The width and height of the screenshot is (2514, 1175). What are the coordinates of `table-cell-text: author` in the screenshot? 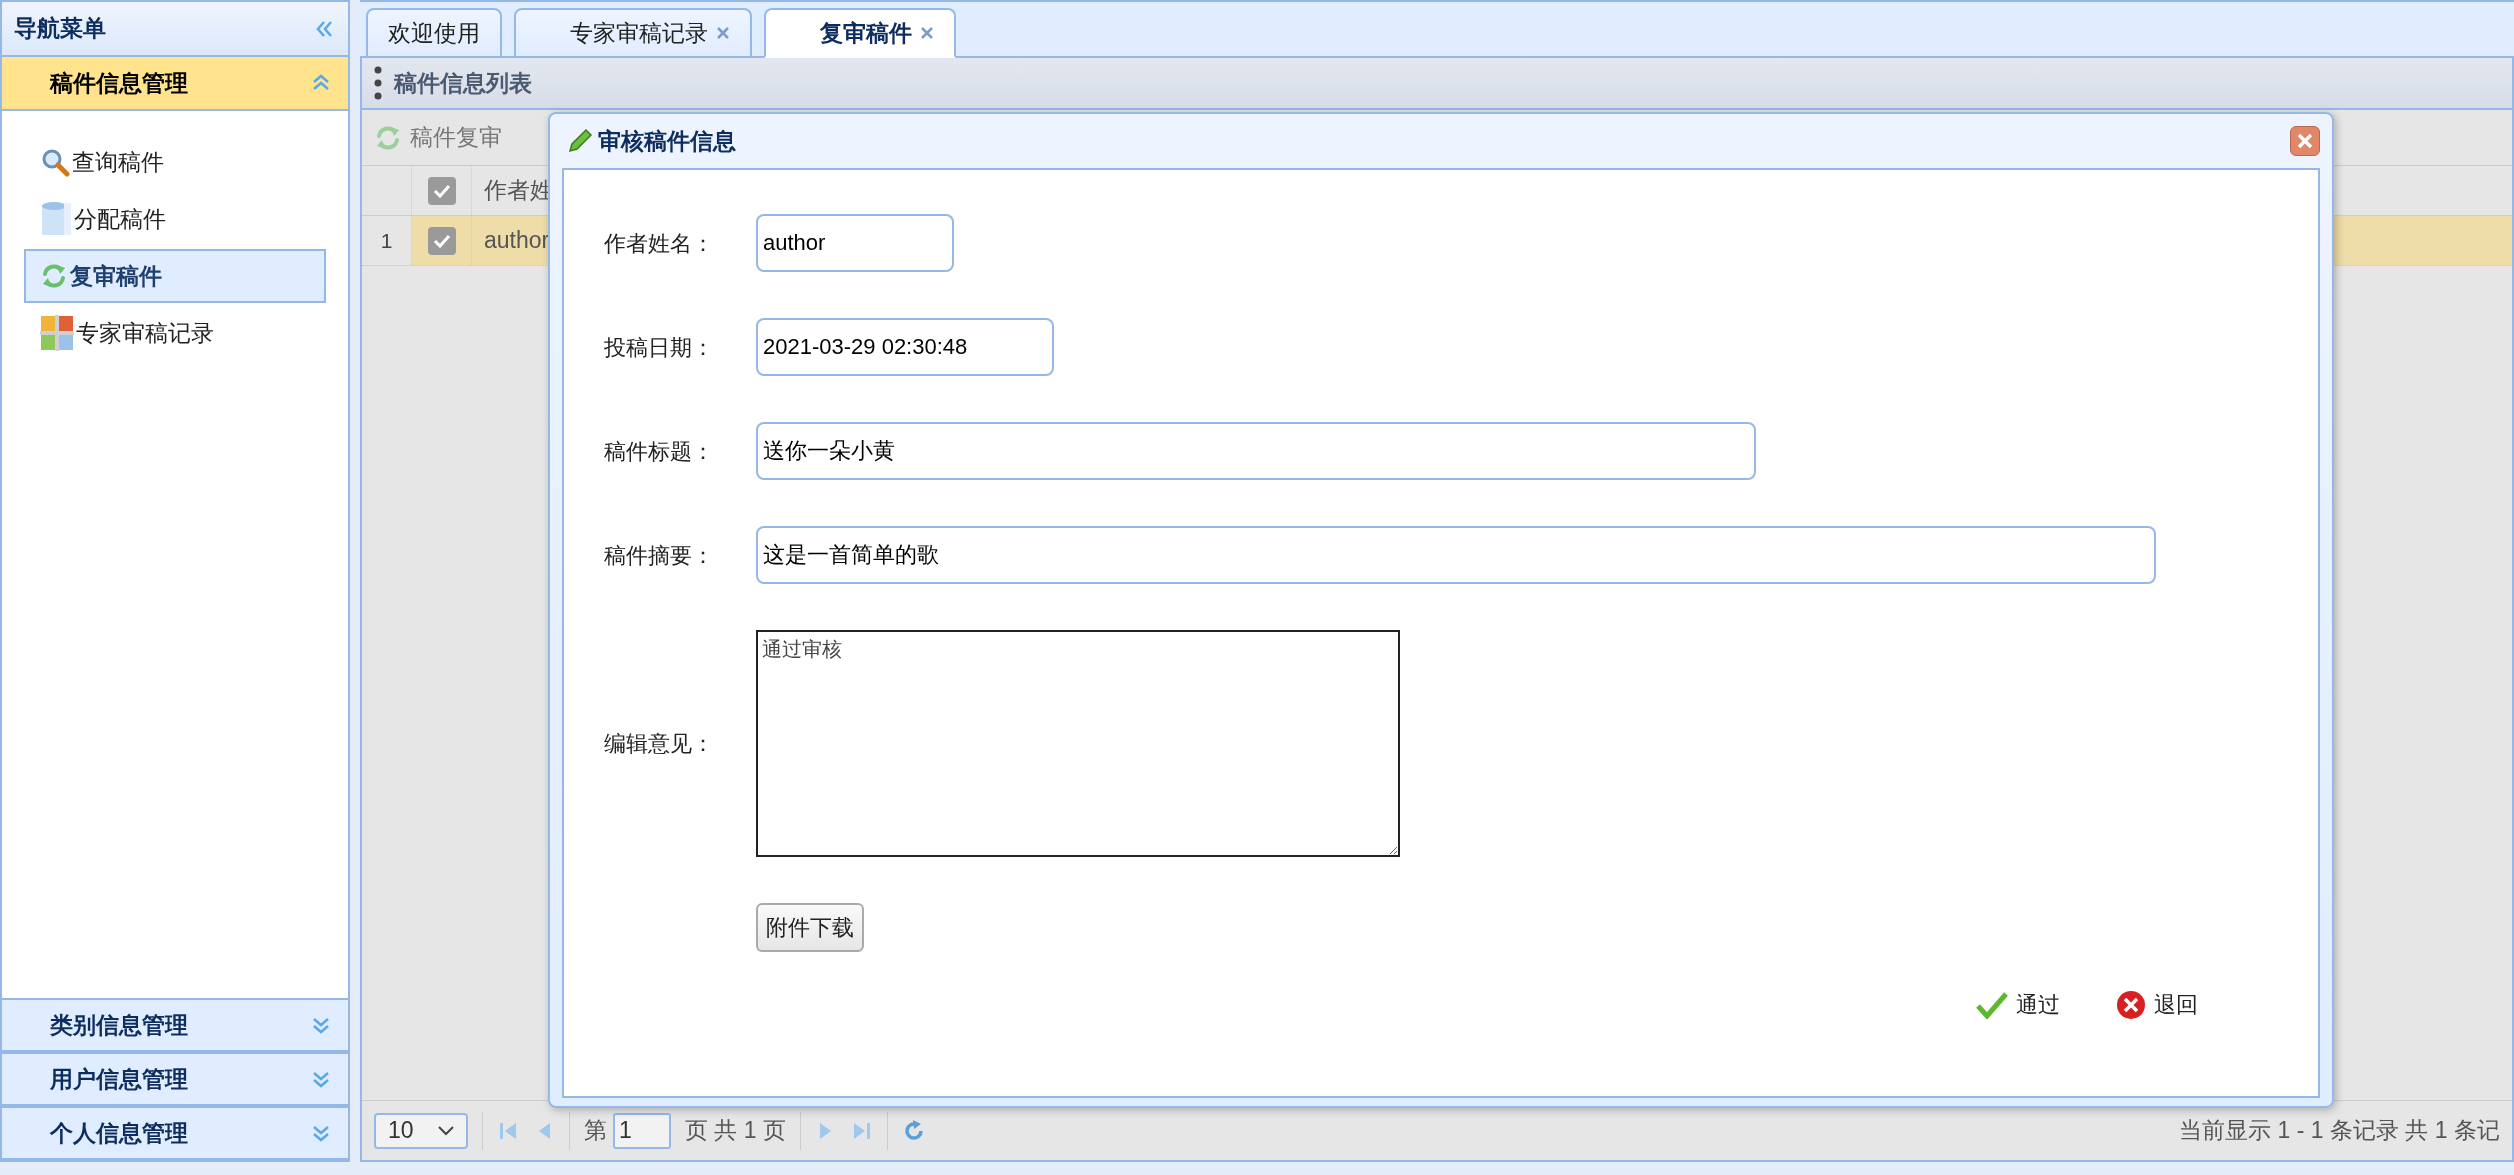 It's located at (516, 241).